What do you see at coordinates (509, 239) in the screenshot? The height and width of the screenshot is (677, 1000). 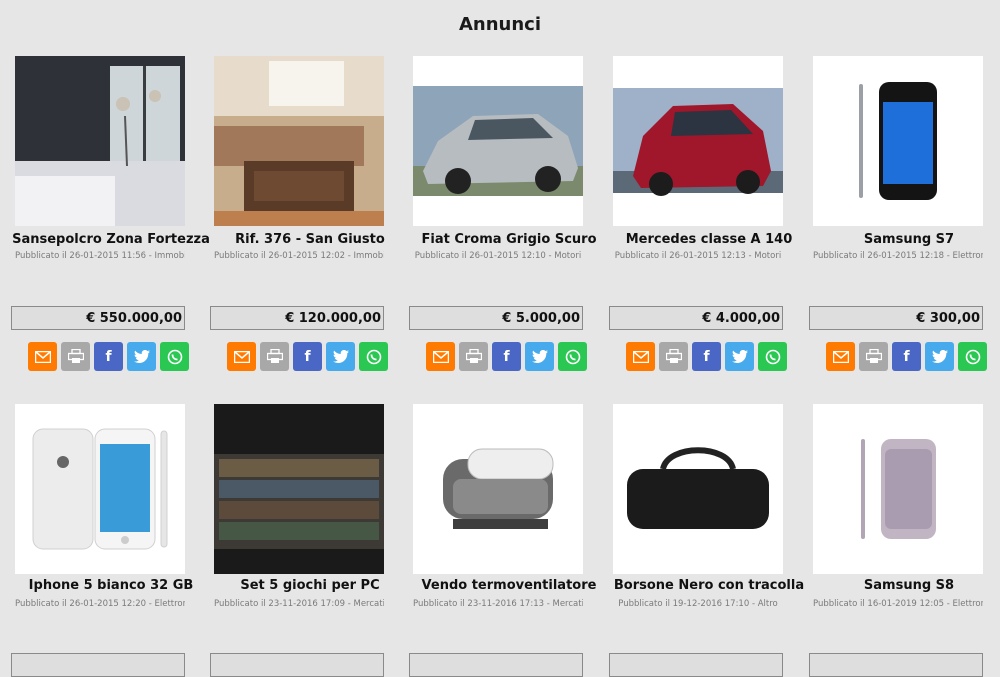 I see `listing-title: Fiat Croma Grigio Scuro` at bounding box center [509, 239].